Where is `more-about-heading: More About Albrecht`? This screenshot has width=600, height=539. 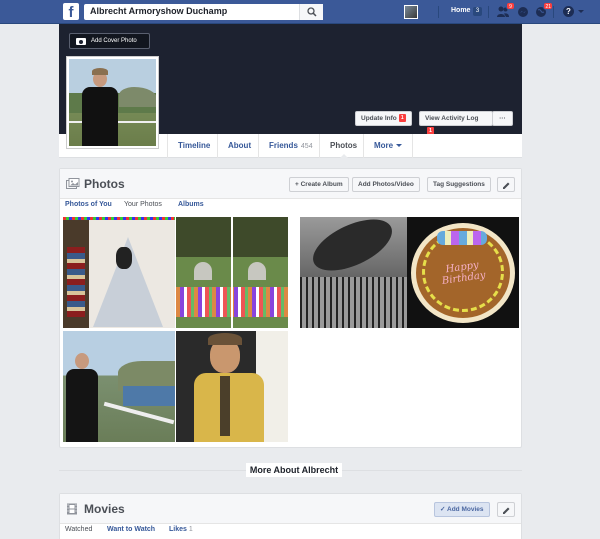
more-about-heading: More About Albrecht is located at coordinates (294, 470).